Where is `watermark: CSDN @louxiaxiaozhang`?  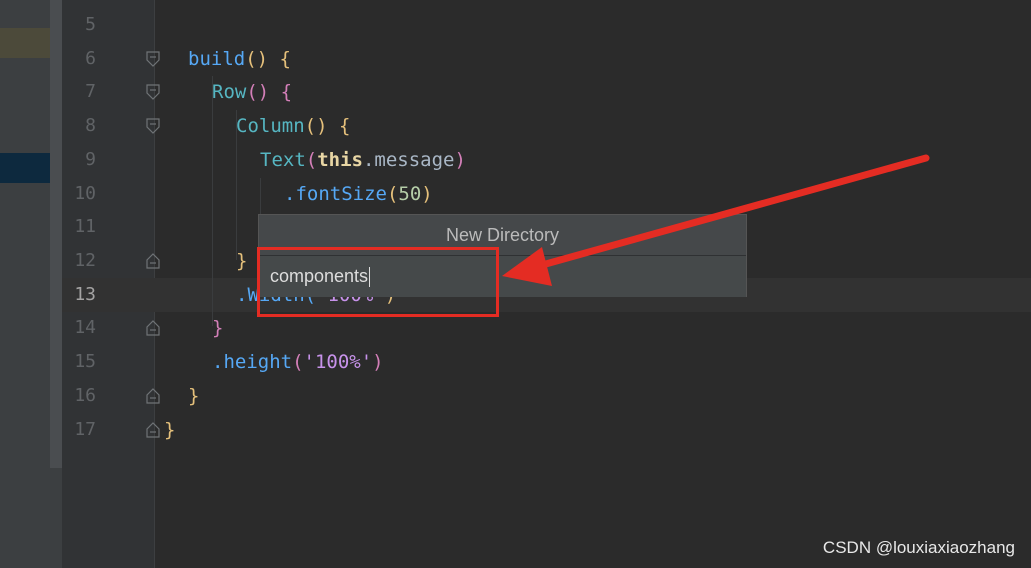
watermark: CSDN @louxiaxiaozhang is located at coordinates (918, 547).